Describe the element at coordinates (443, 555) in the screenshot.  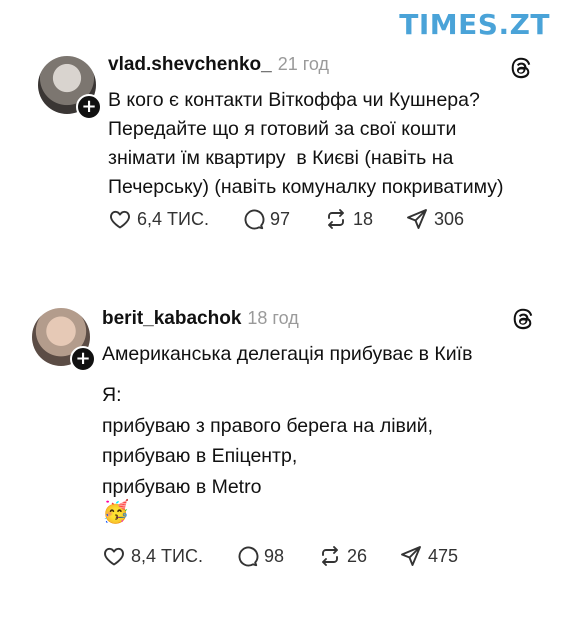
I see `share-count: 475` at that location.